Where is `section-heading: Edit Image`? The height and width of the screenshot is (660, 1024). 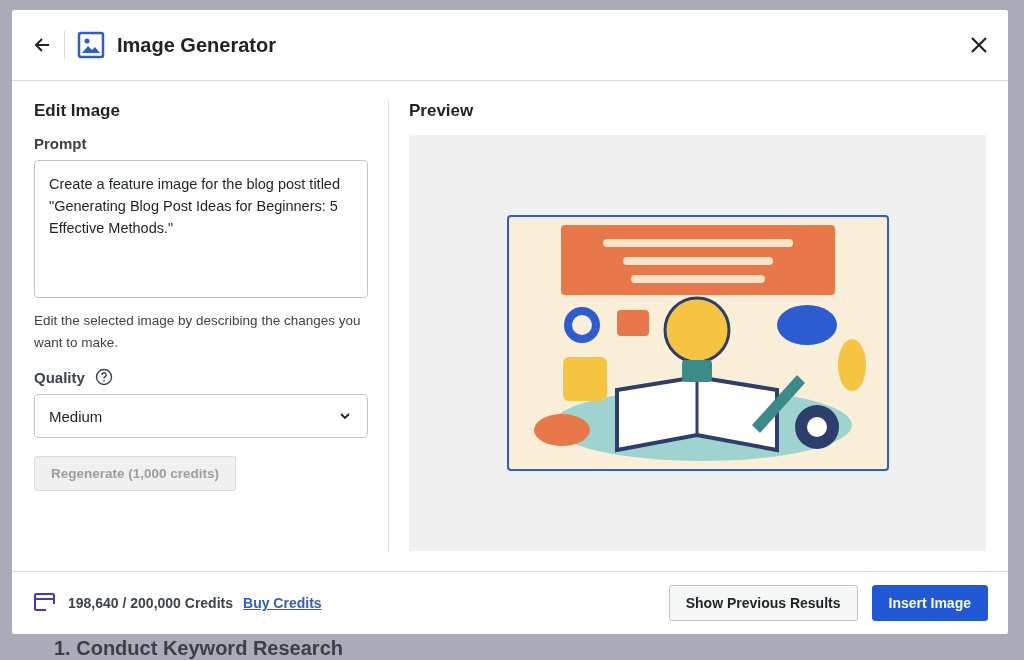 section-heading: Edit Image is located at coordinates (77, 111).